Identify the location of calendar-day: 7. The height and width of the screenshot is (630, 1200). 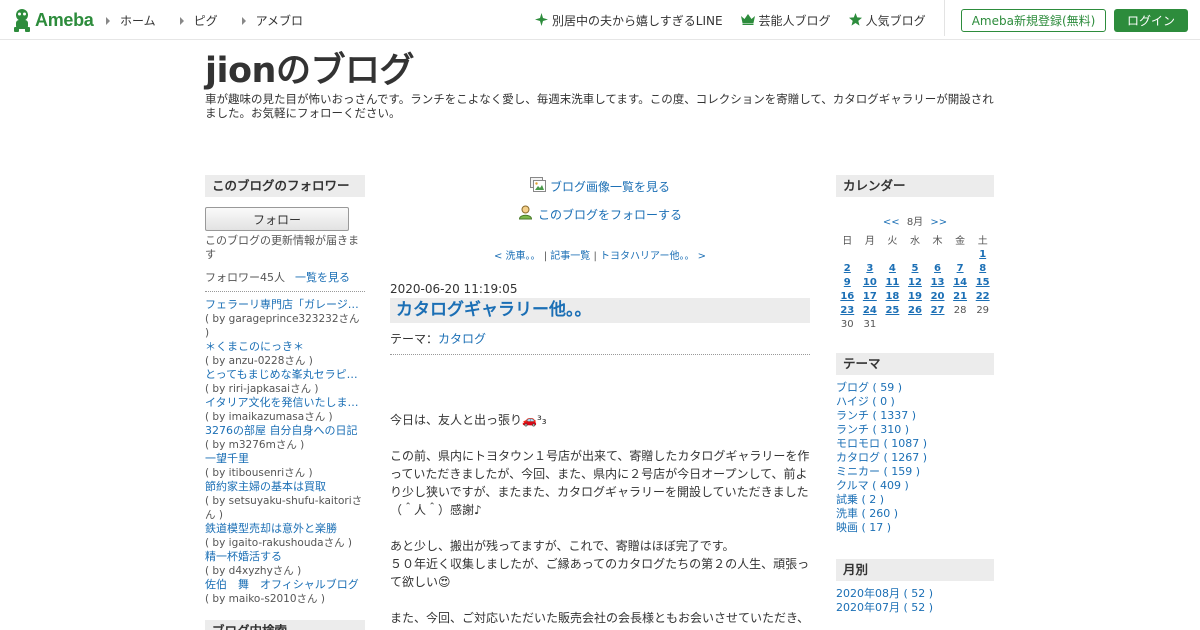
(960, 268).